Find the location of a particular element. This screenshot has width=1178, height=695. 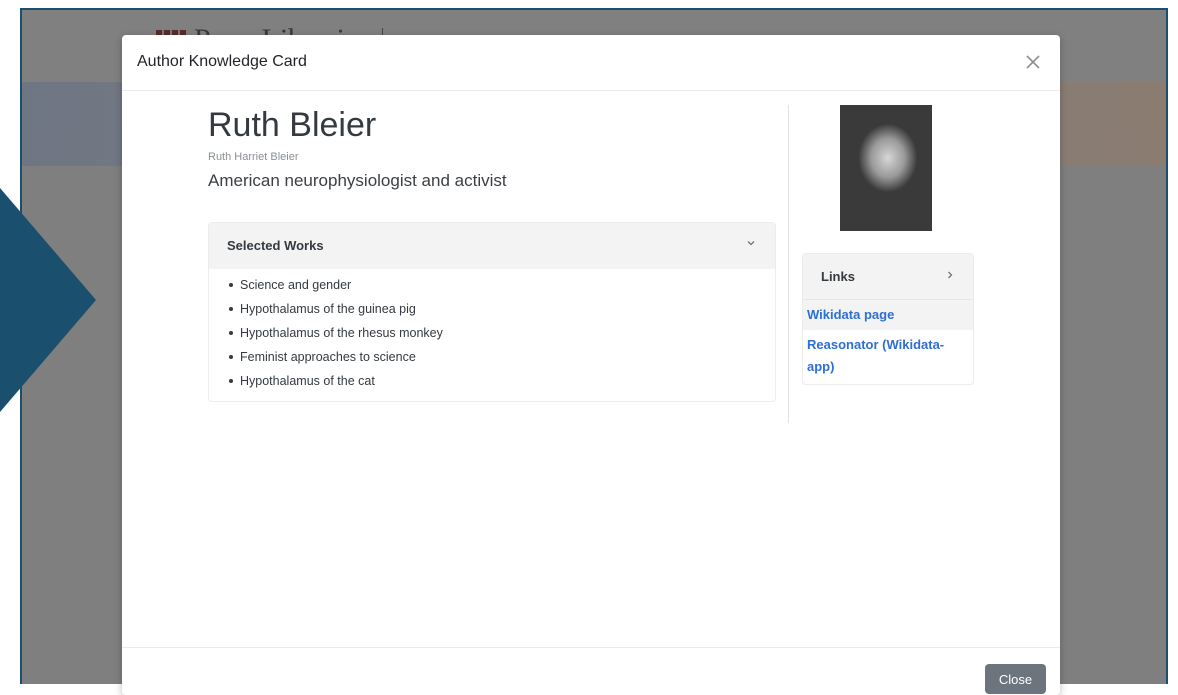

selected-works-toggle: Selected Works is located at coordinates (492, 246).